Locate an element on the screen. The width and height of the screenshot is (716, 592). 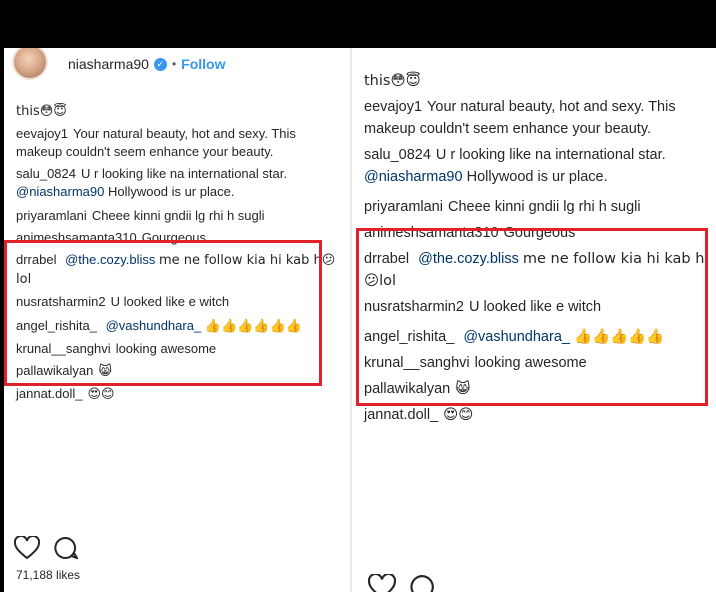
post-username: niasharma90 is located at coordinates (108, 64).